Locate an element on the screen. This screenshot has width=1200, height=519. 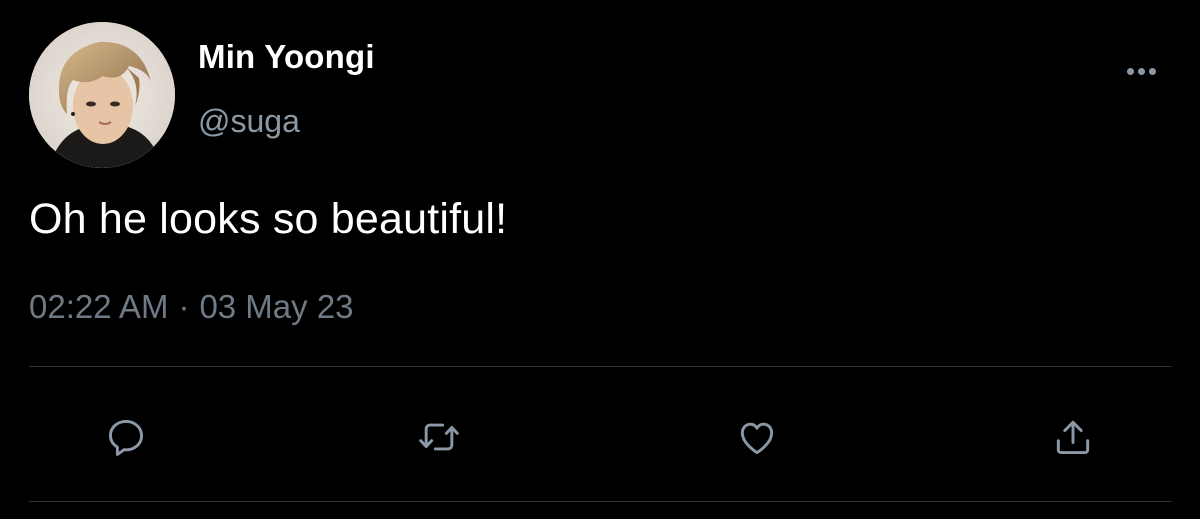
like-button is located at coordinates (757, 437).